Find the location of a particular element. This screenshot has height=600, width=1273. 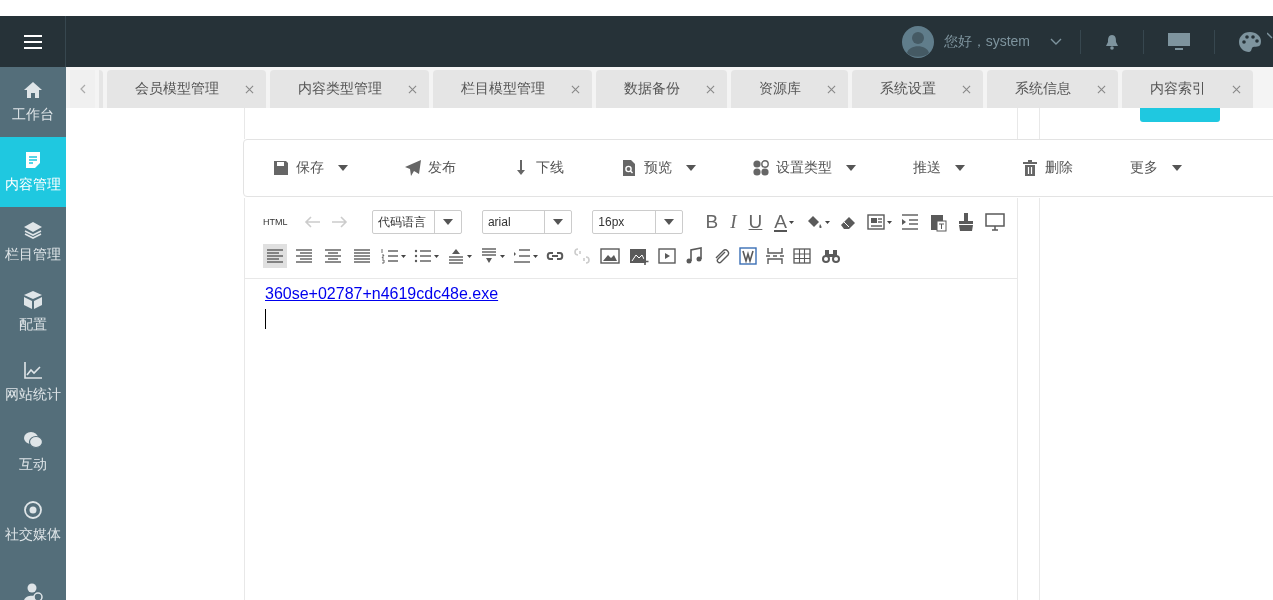

paragraph-format-icon is located at coordinates (876, 222).